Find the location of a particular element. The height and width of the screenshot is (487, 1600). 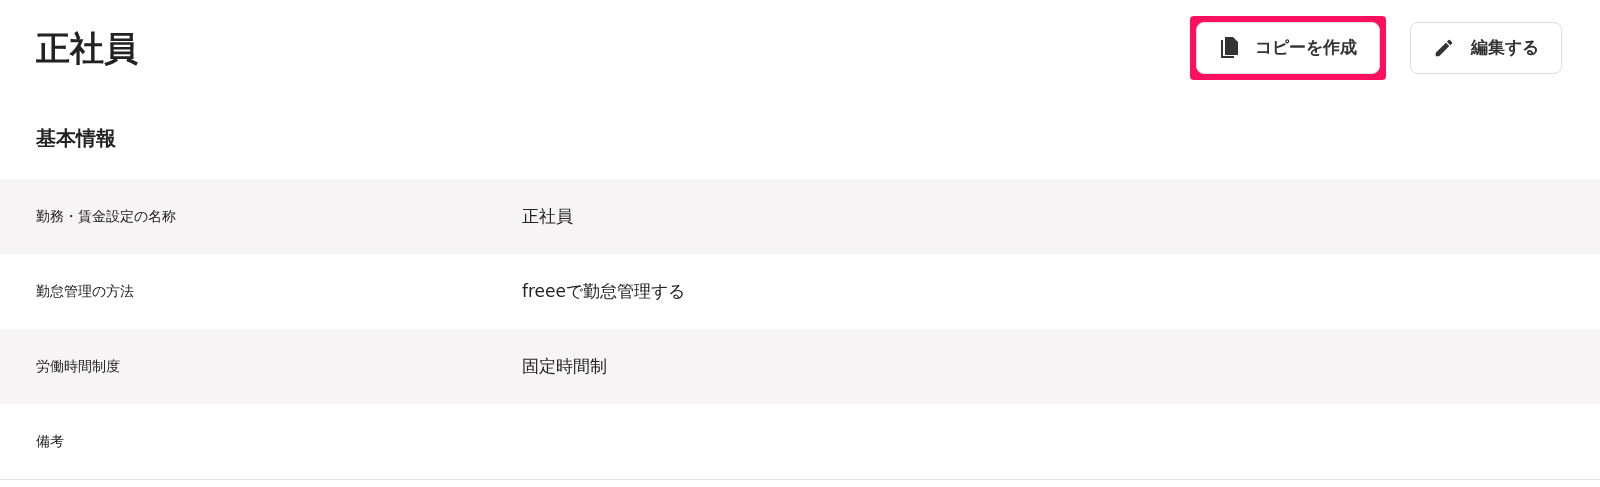

section-title: 基本情報 is located at coordinates (76, 138).